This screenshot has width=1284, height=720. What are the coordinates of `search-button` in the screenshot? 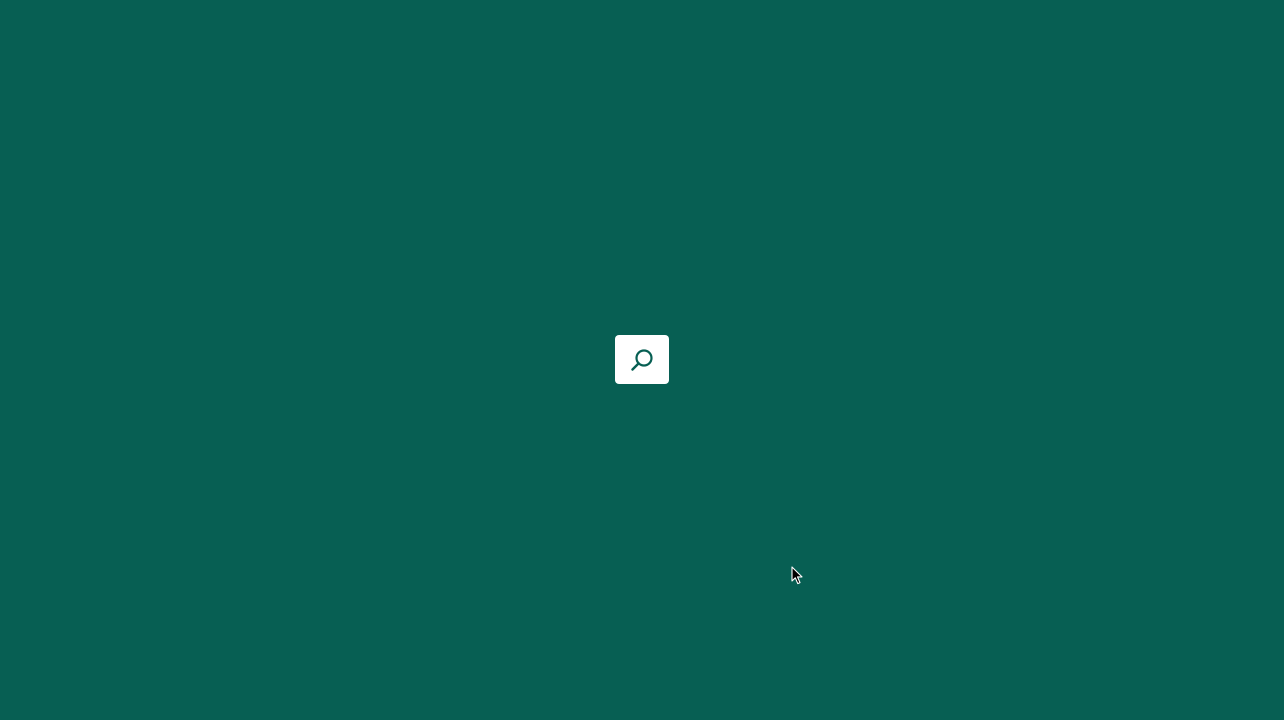 It's located at (642, 359).